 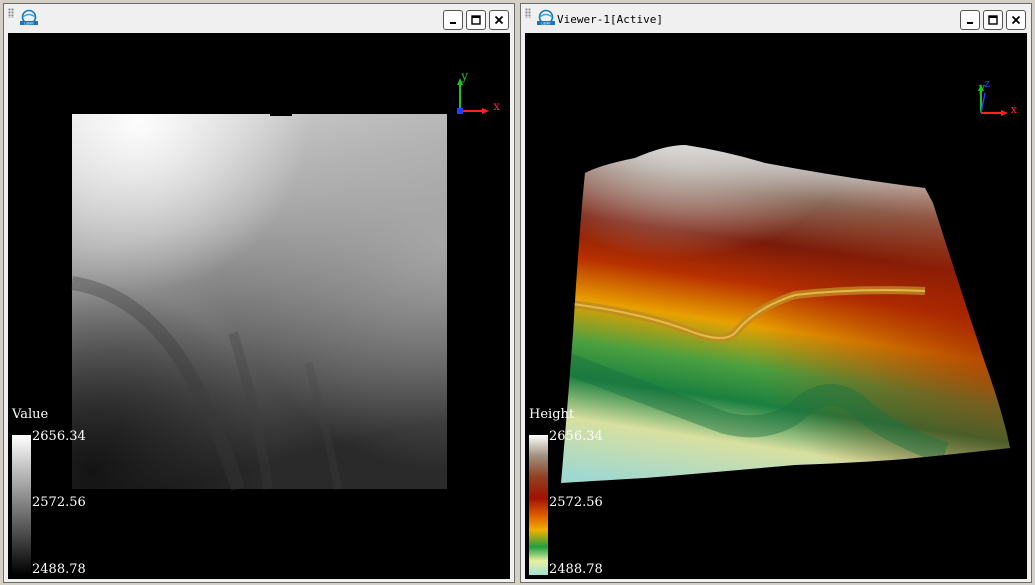 I want to click on viewer-titlebar: LiDAR, so click(x=259, y=18).